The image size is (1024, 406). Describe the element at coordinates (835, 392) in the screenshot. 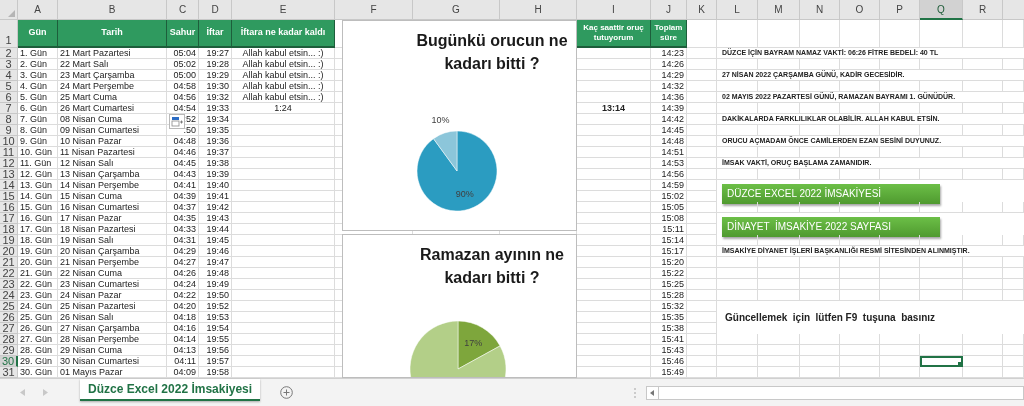

I see `horizontal-scrollbar` at that location.